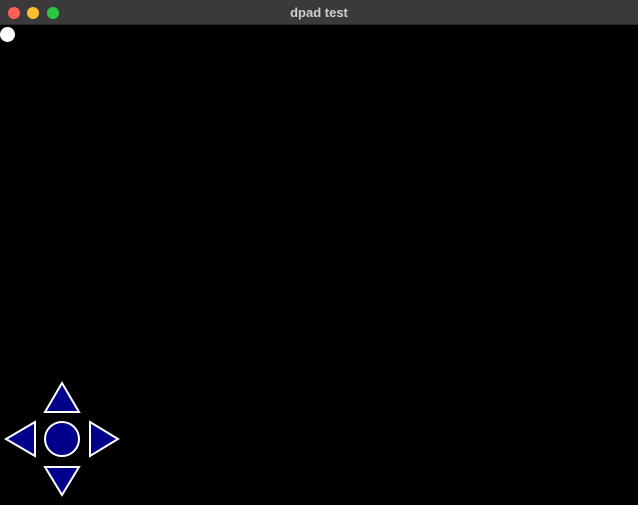 The image size is (638, 505). Describe the element at coordinates (62, 481) in the screenshot. I see `down-arrow-icon` at that location.